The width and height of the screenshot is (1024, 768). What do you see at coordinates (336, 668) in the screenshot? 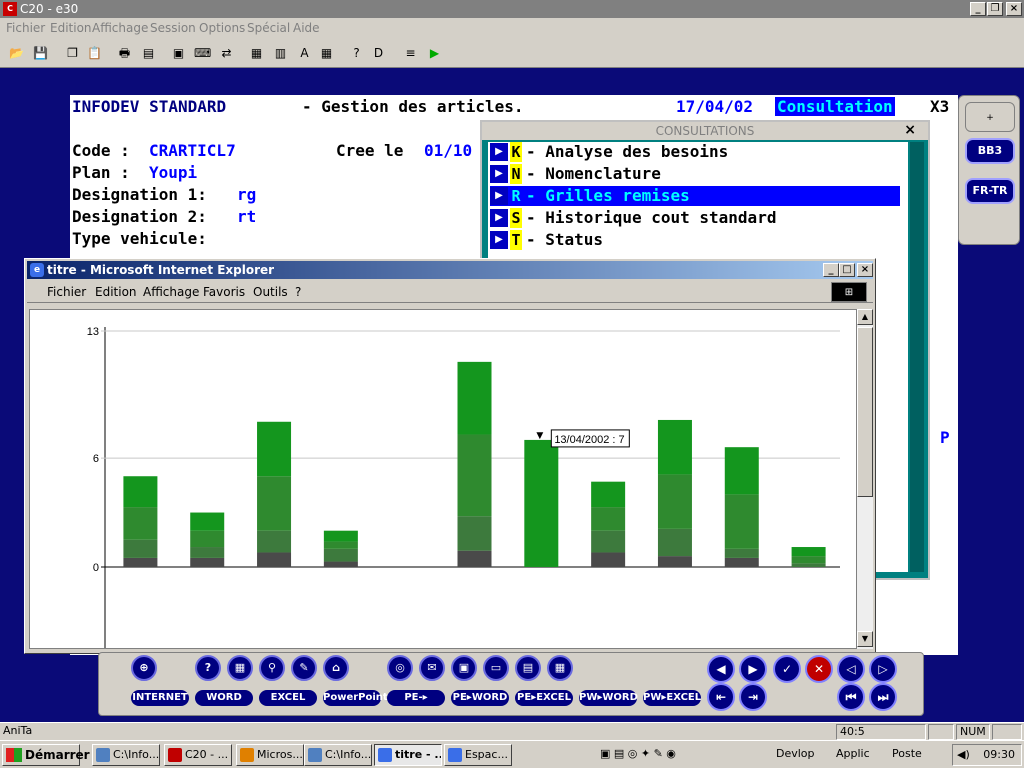
I see `home-icon: ⌂` at bounding box center [336, 668].